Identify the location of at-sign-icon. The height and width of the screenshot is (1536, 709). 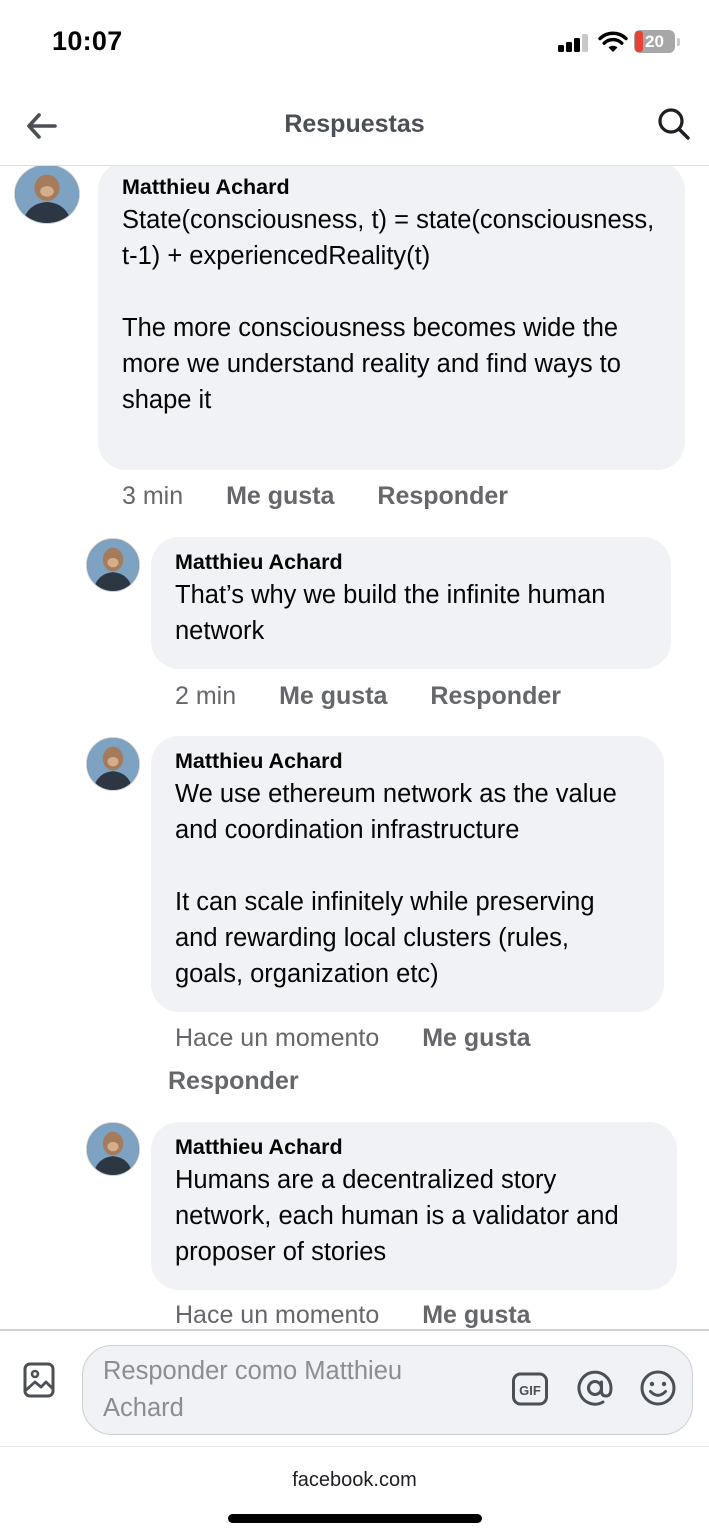
(595, 1388).